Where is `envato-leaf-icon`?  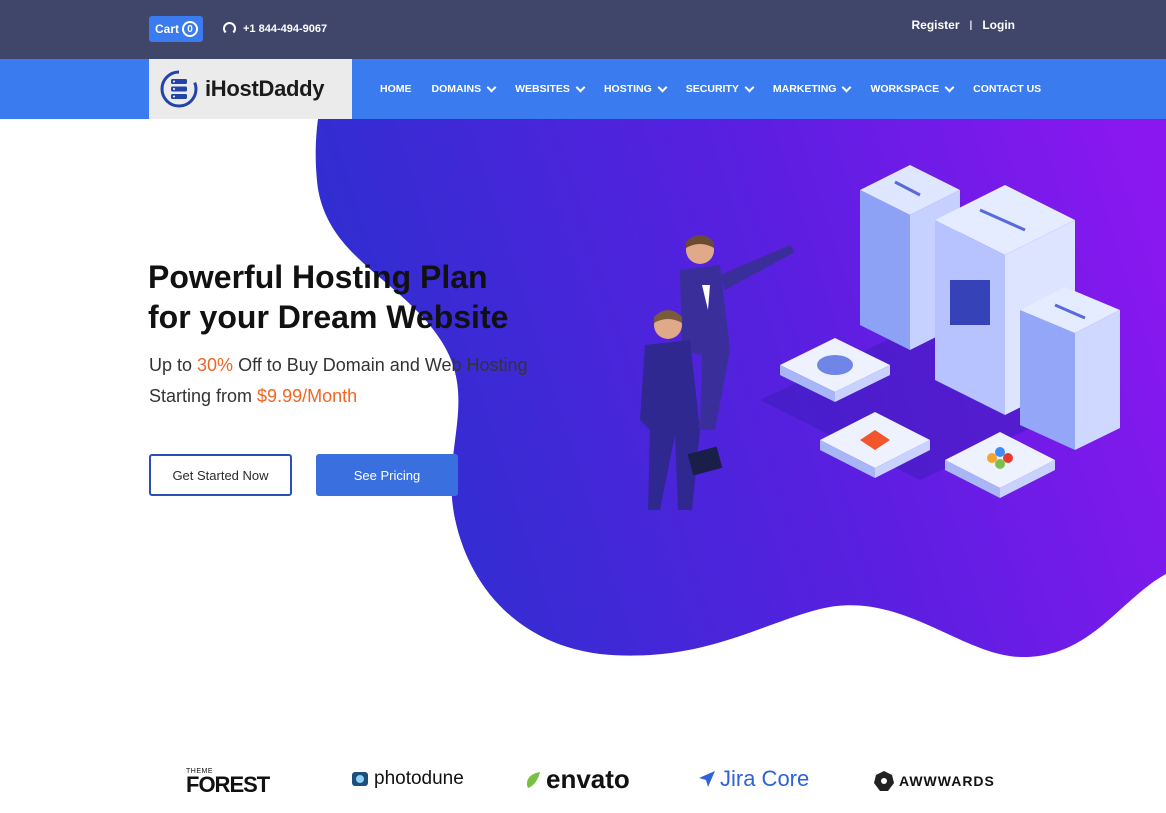
envato-leaf-icon is located at coordinates (533, 779).